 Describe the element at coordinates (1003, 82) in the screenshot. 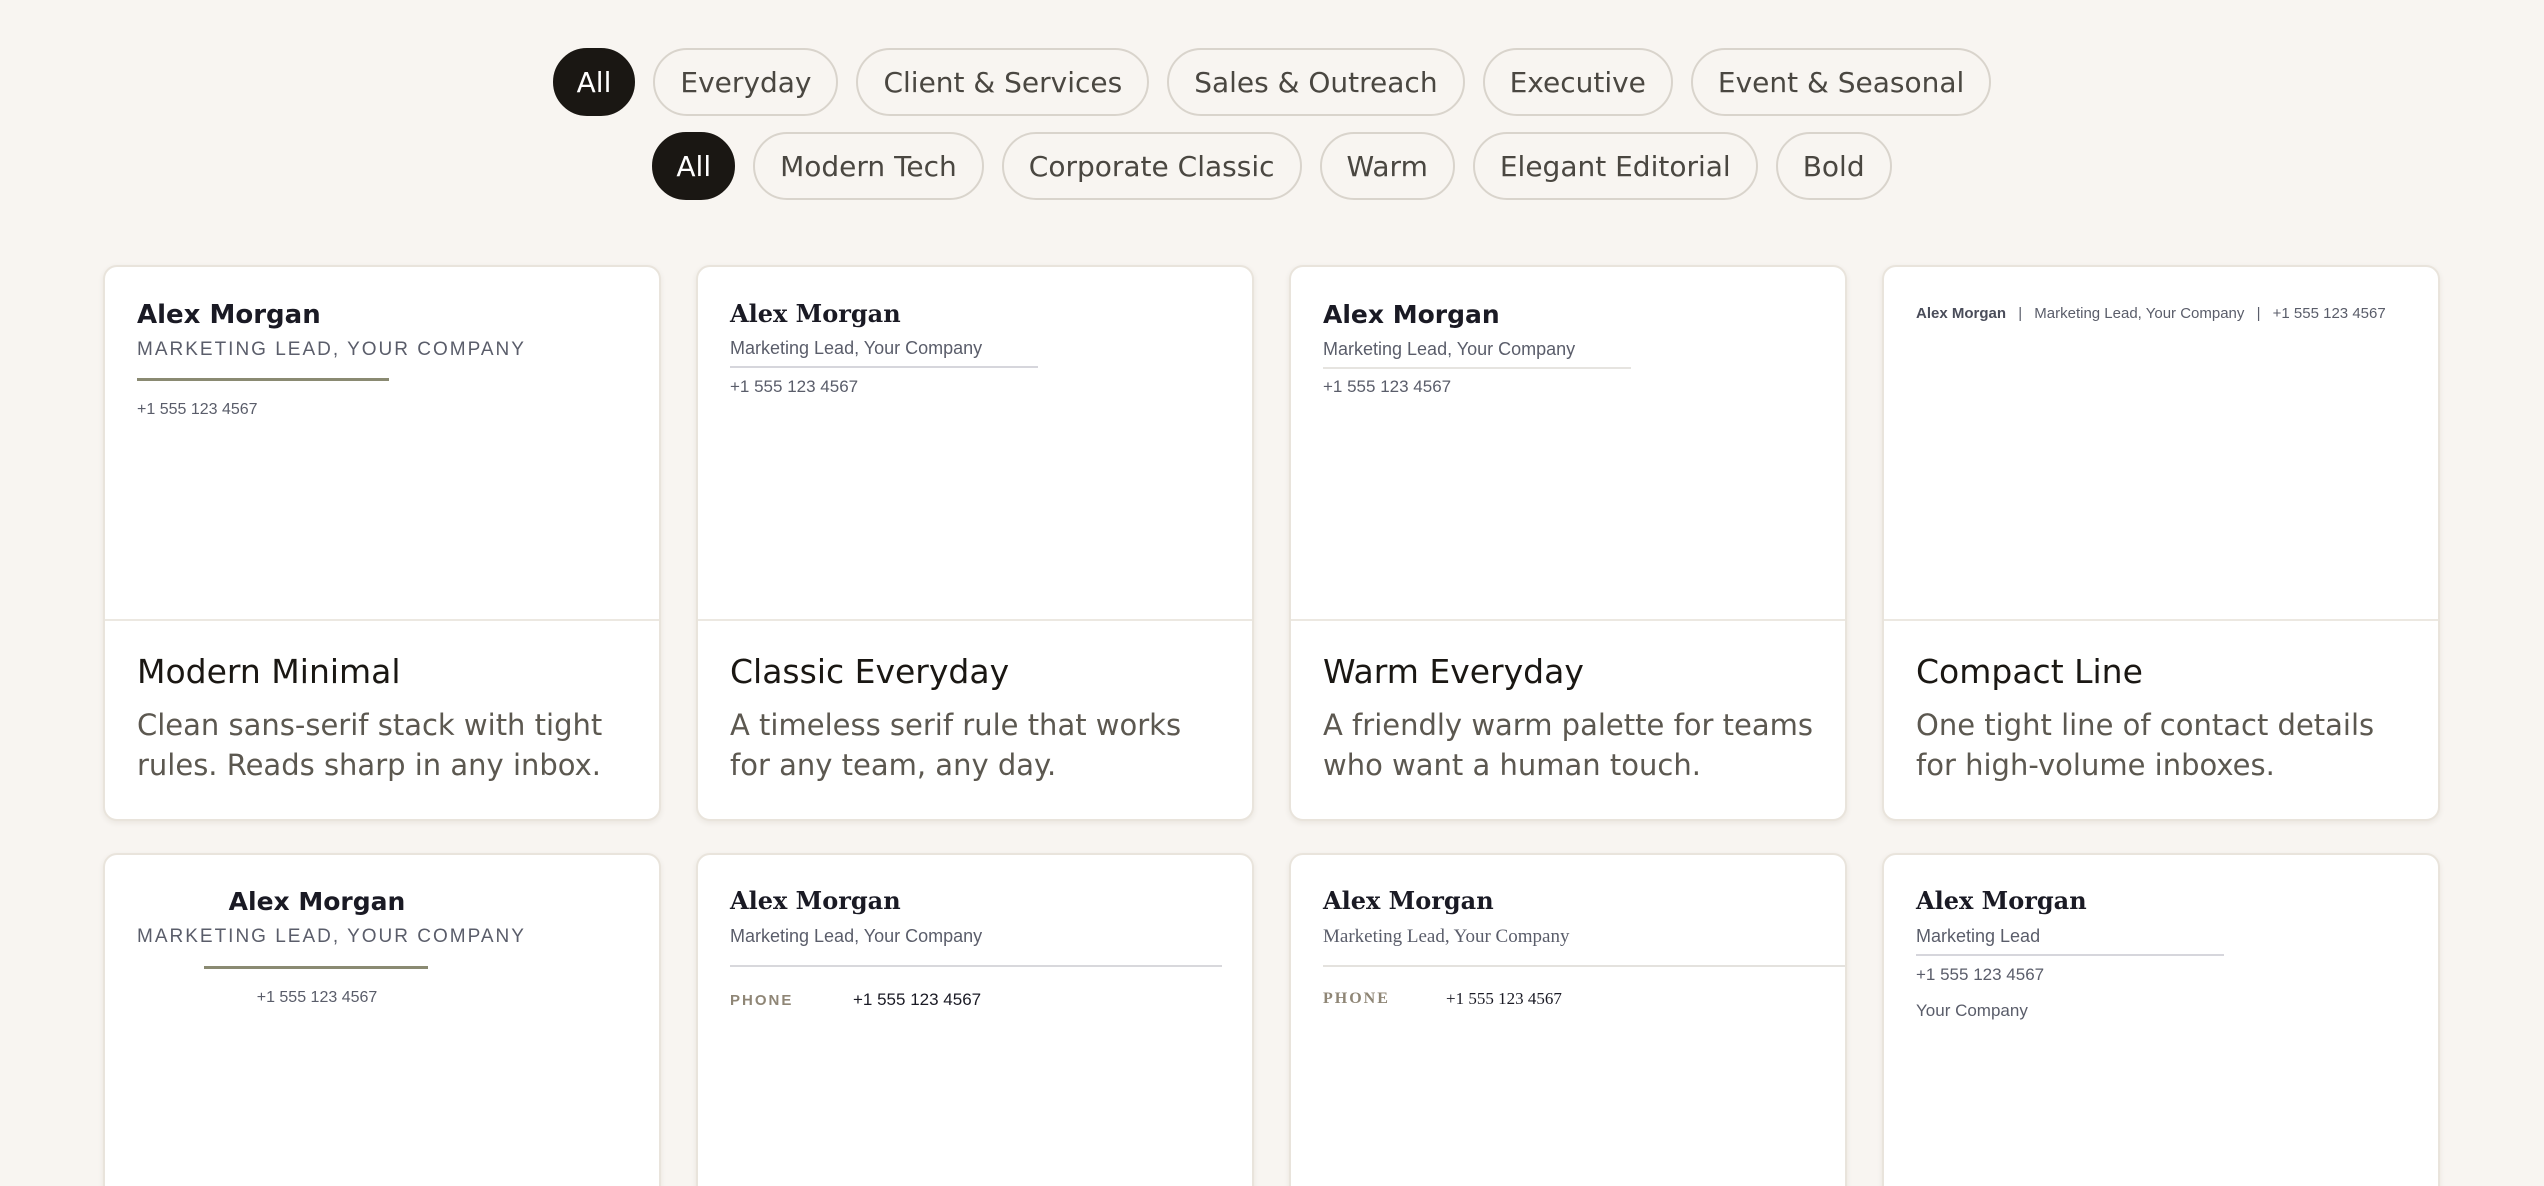

I see `filter-category-client-services: Client & Services` at that location.